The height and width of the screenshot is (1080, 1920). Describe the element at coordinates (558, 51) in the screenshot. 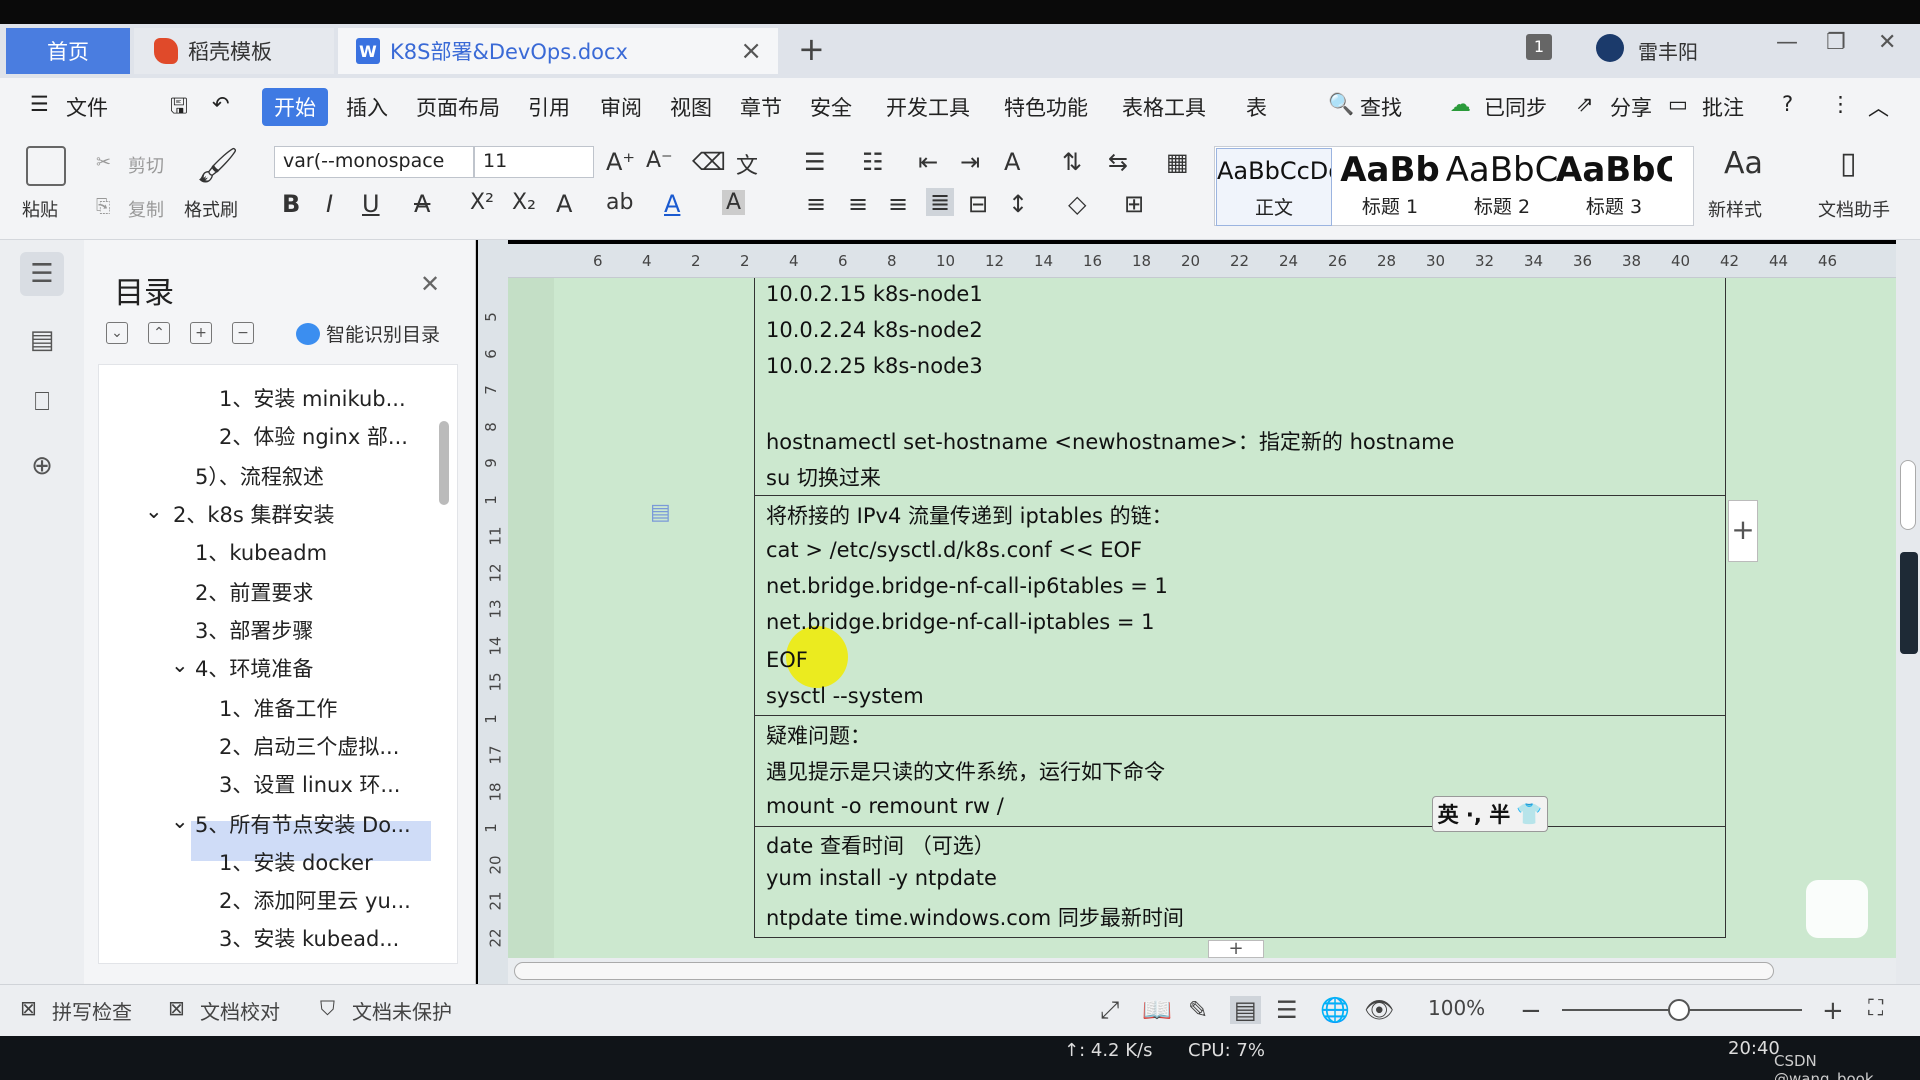

I see `tab-document: W K8S部署&DevOps.docx ×` at that location.